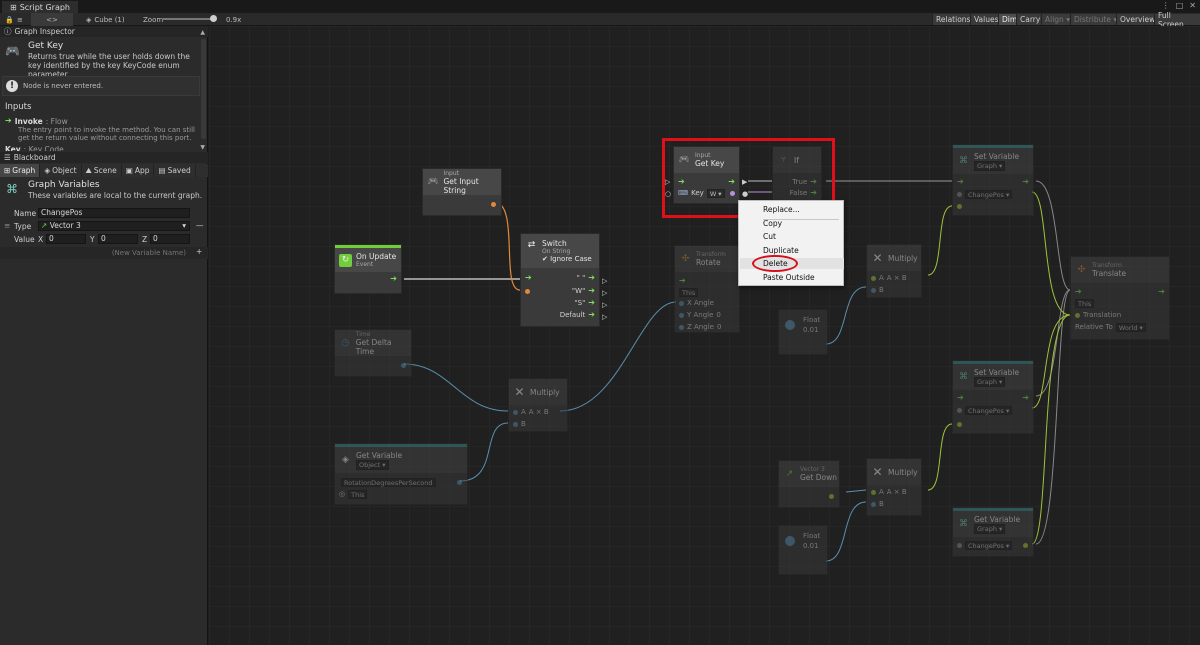 This screenshot has height=645, width=1200. What do you see at coordinates (20, 170) in the screenshot?
I see `tab-graph: ⊞ Graph` at bounding box center [20, 170].